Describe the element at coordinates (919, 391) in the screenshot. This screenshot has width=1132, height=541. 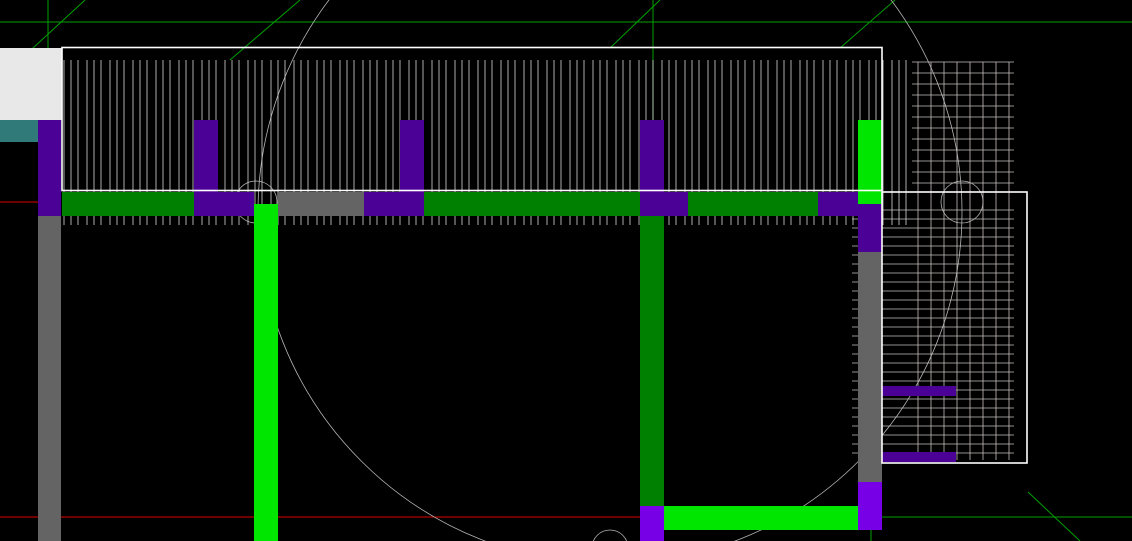
I see `bar-purple-upper` at that location.